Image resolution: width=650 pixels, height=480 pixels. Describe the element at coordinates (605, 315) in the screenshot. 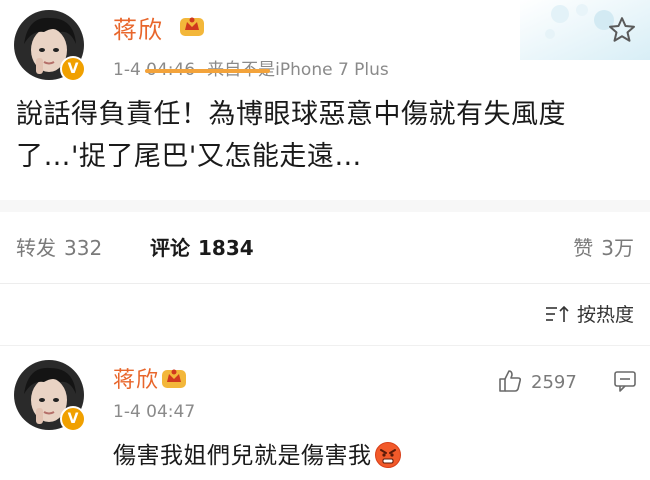

I see `sort-label: 按热度` at that location.